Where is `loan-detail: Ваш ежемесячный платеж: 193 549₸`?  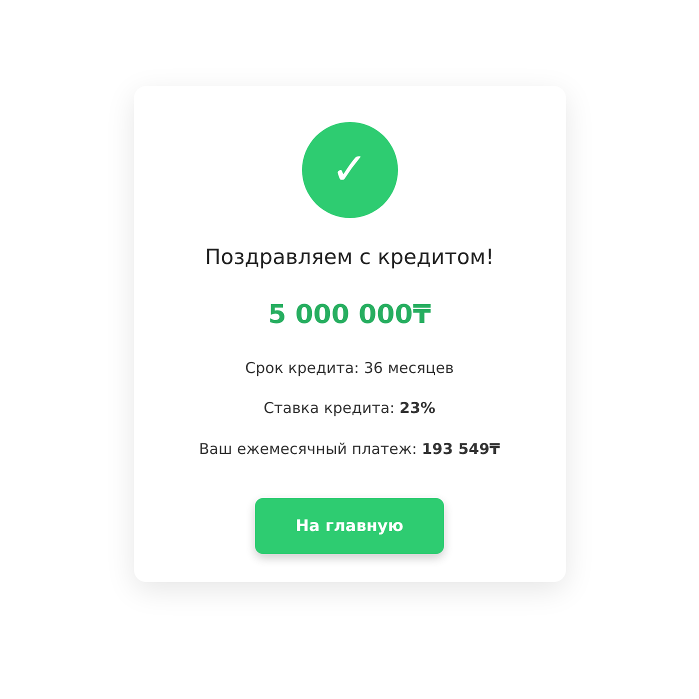 loan-detail: Ваш ежемесячный платеж: 193 549₸ is located at coordinates (349, 449).